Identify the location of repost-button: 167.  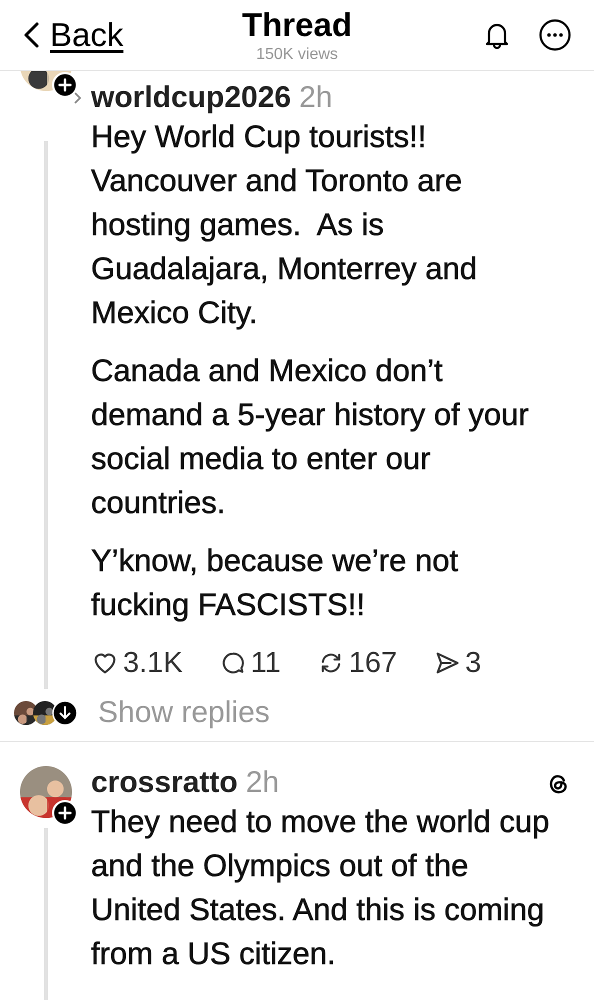
(357, 663).